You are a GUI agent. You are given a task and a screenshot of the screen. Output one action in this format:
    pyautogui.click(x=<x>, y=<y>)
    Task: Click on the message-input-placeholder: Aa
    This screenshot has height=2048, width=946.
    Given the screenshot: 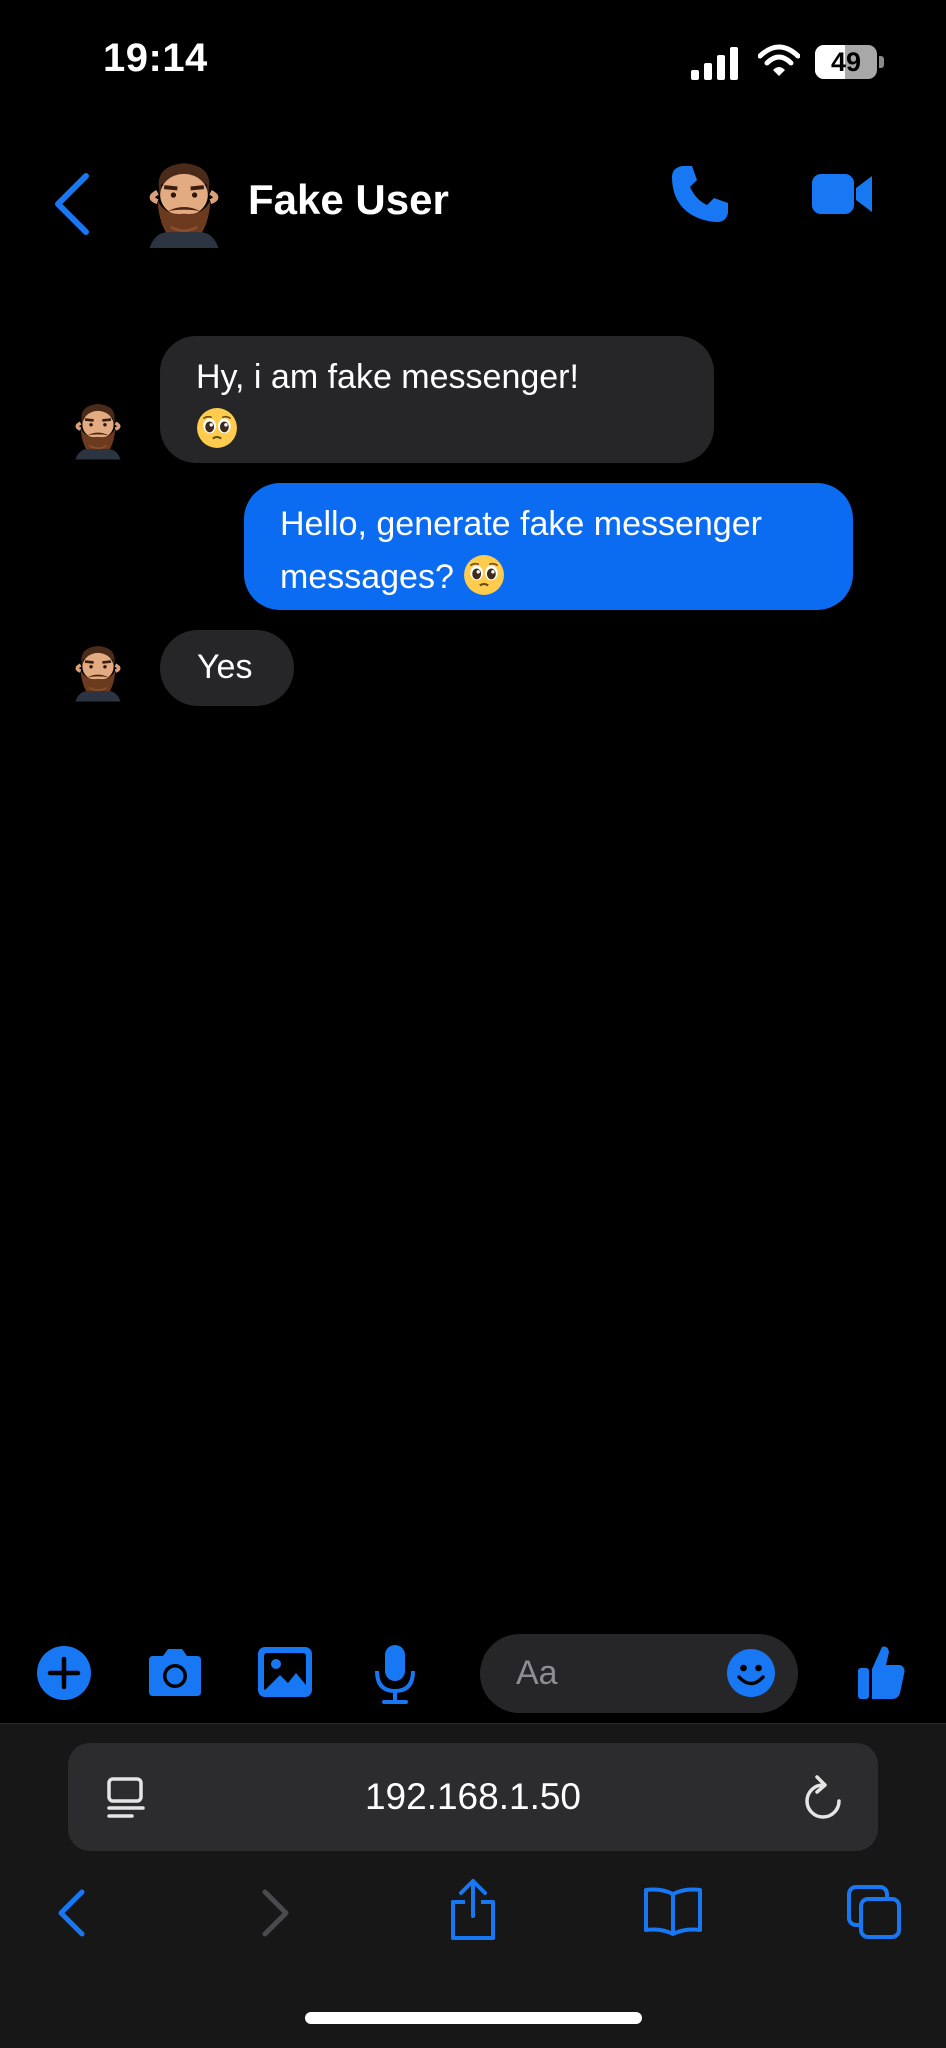 What is the action you would take?
    pyautogui.click(x=537, y=1673)
    